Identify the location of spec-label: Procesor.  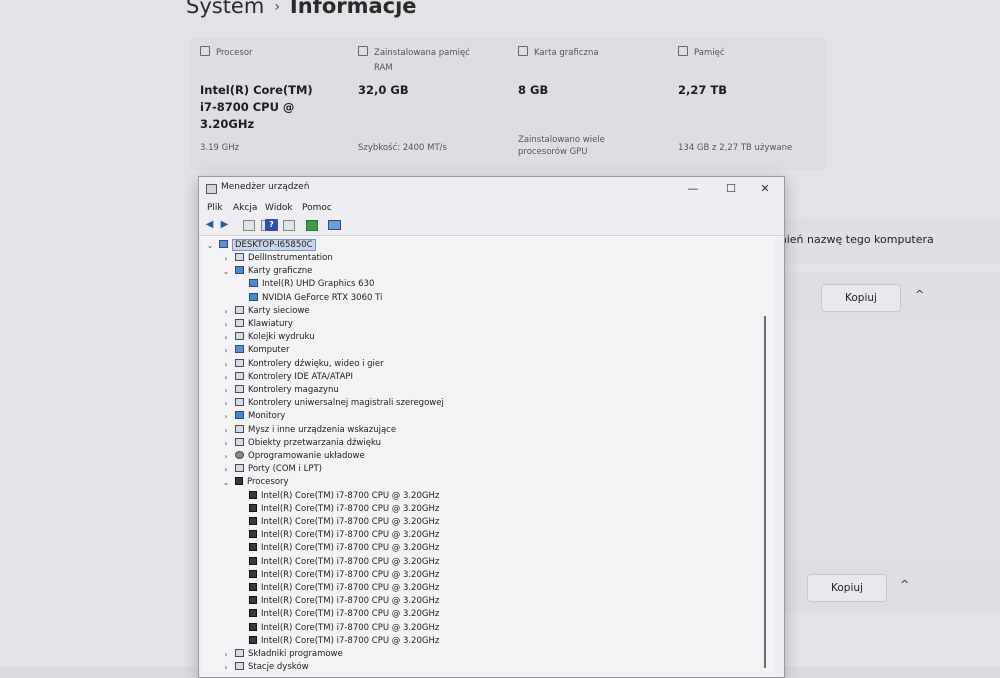
(234, 53).